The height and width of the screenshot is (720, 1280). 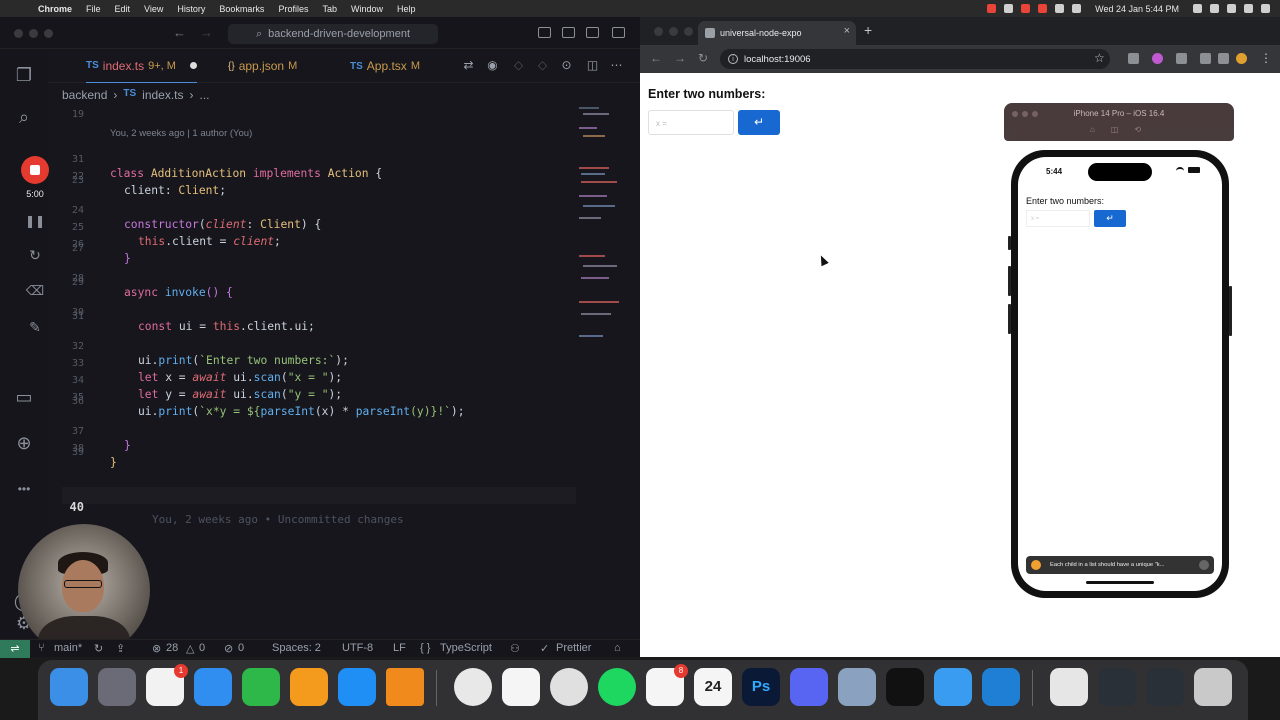 What do you see at coordinates (35, 255) in the screenshot?
I see `restart-icon: ↻` at bounding box center [35, 255].